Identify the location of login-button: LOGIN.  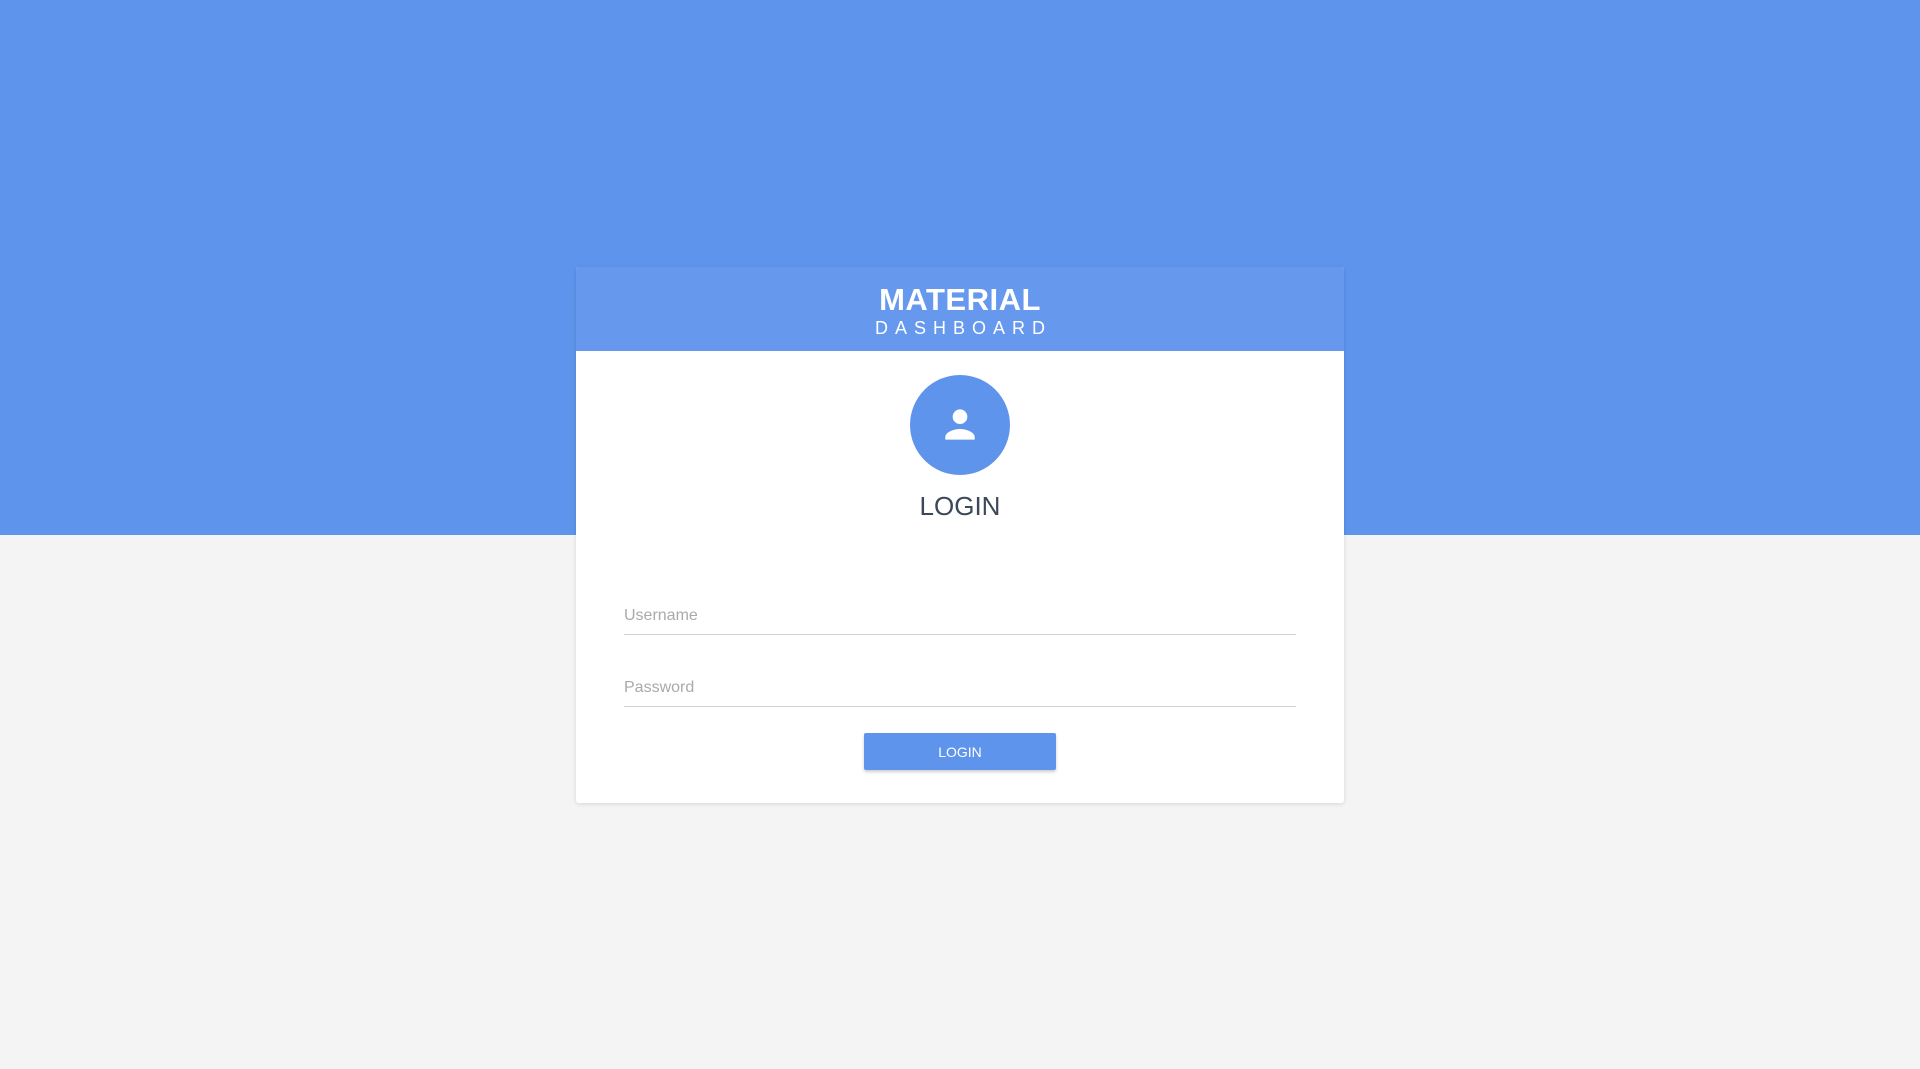
(960, 751).